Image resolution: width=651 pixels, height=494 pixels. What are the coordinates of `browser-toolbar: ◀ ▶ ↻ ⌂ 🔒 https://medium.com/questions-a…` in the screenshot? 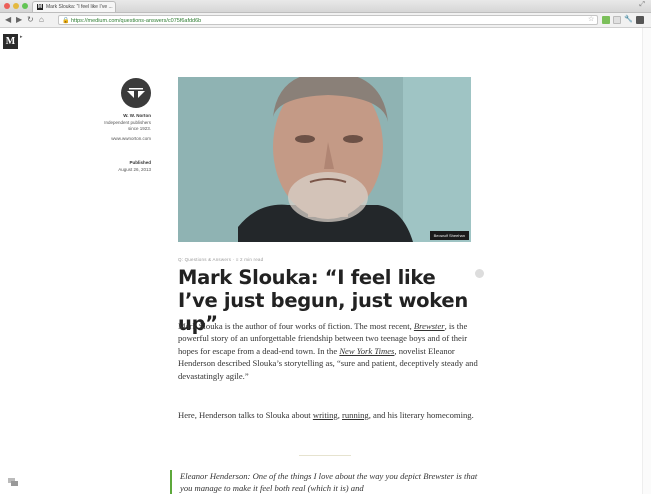 It's located at (325, 20).